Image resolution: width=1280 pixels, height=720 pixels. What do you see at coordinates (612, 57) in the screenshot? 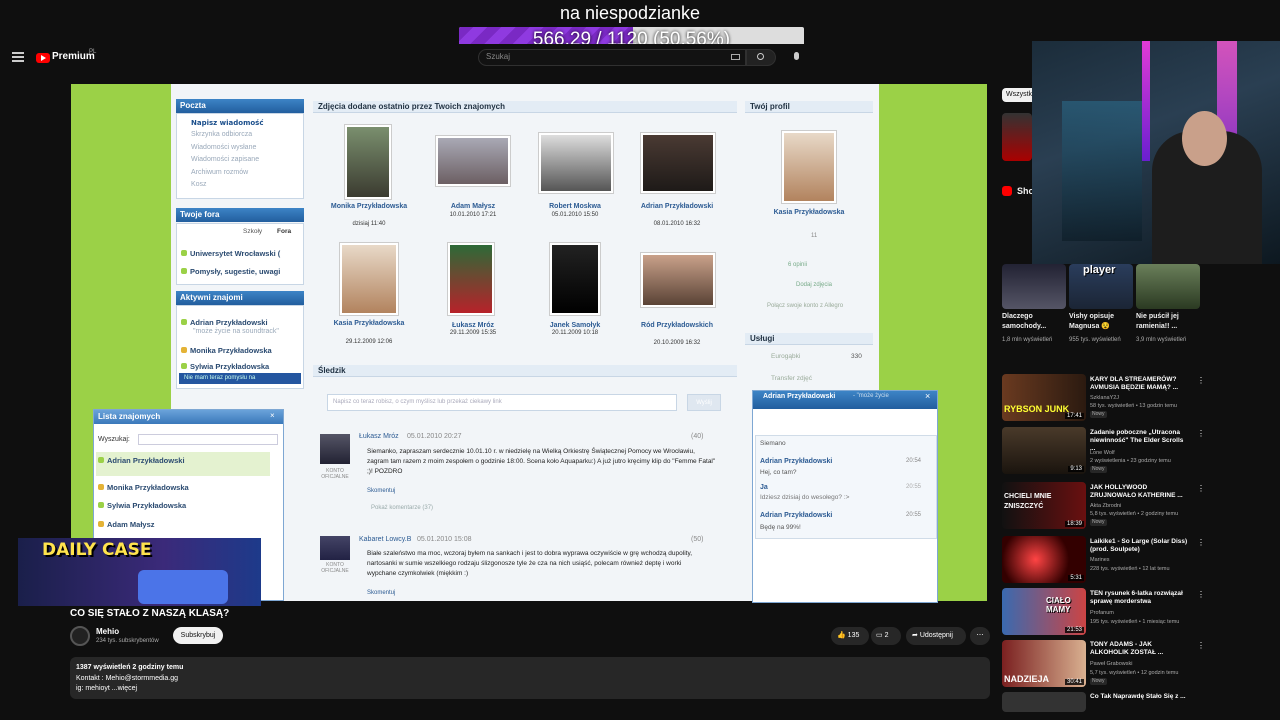
I see `search-input: Szukaj` at bounding box center [612, 57].